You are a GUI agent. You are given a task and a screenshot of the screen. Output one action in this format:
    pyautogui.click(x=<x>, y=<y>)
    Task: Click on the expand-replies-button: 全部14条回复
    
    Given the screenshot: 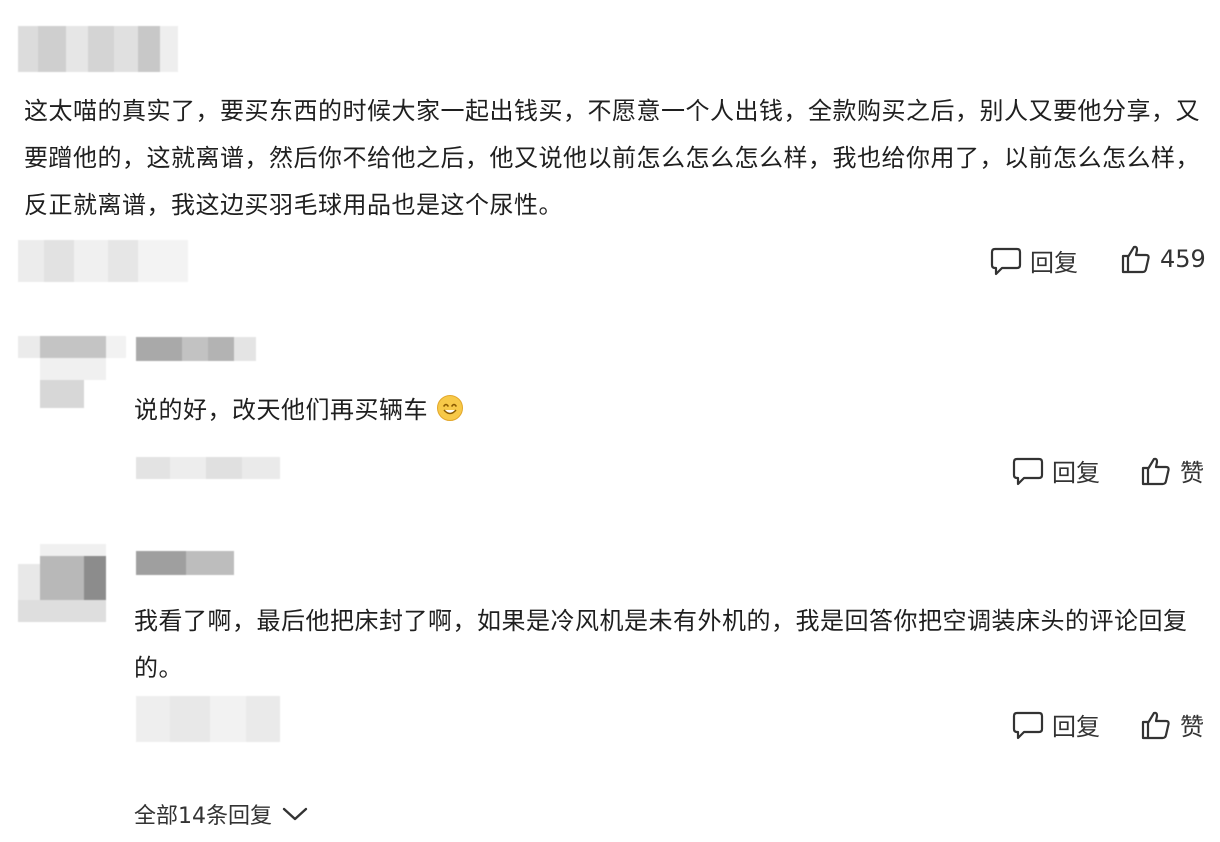 What is the action you would take?
    pyautogui.click(x=221, y=814)
    